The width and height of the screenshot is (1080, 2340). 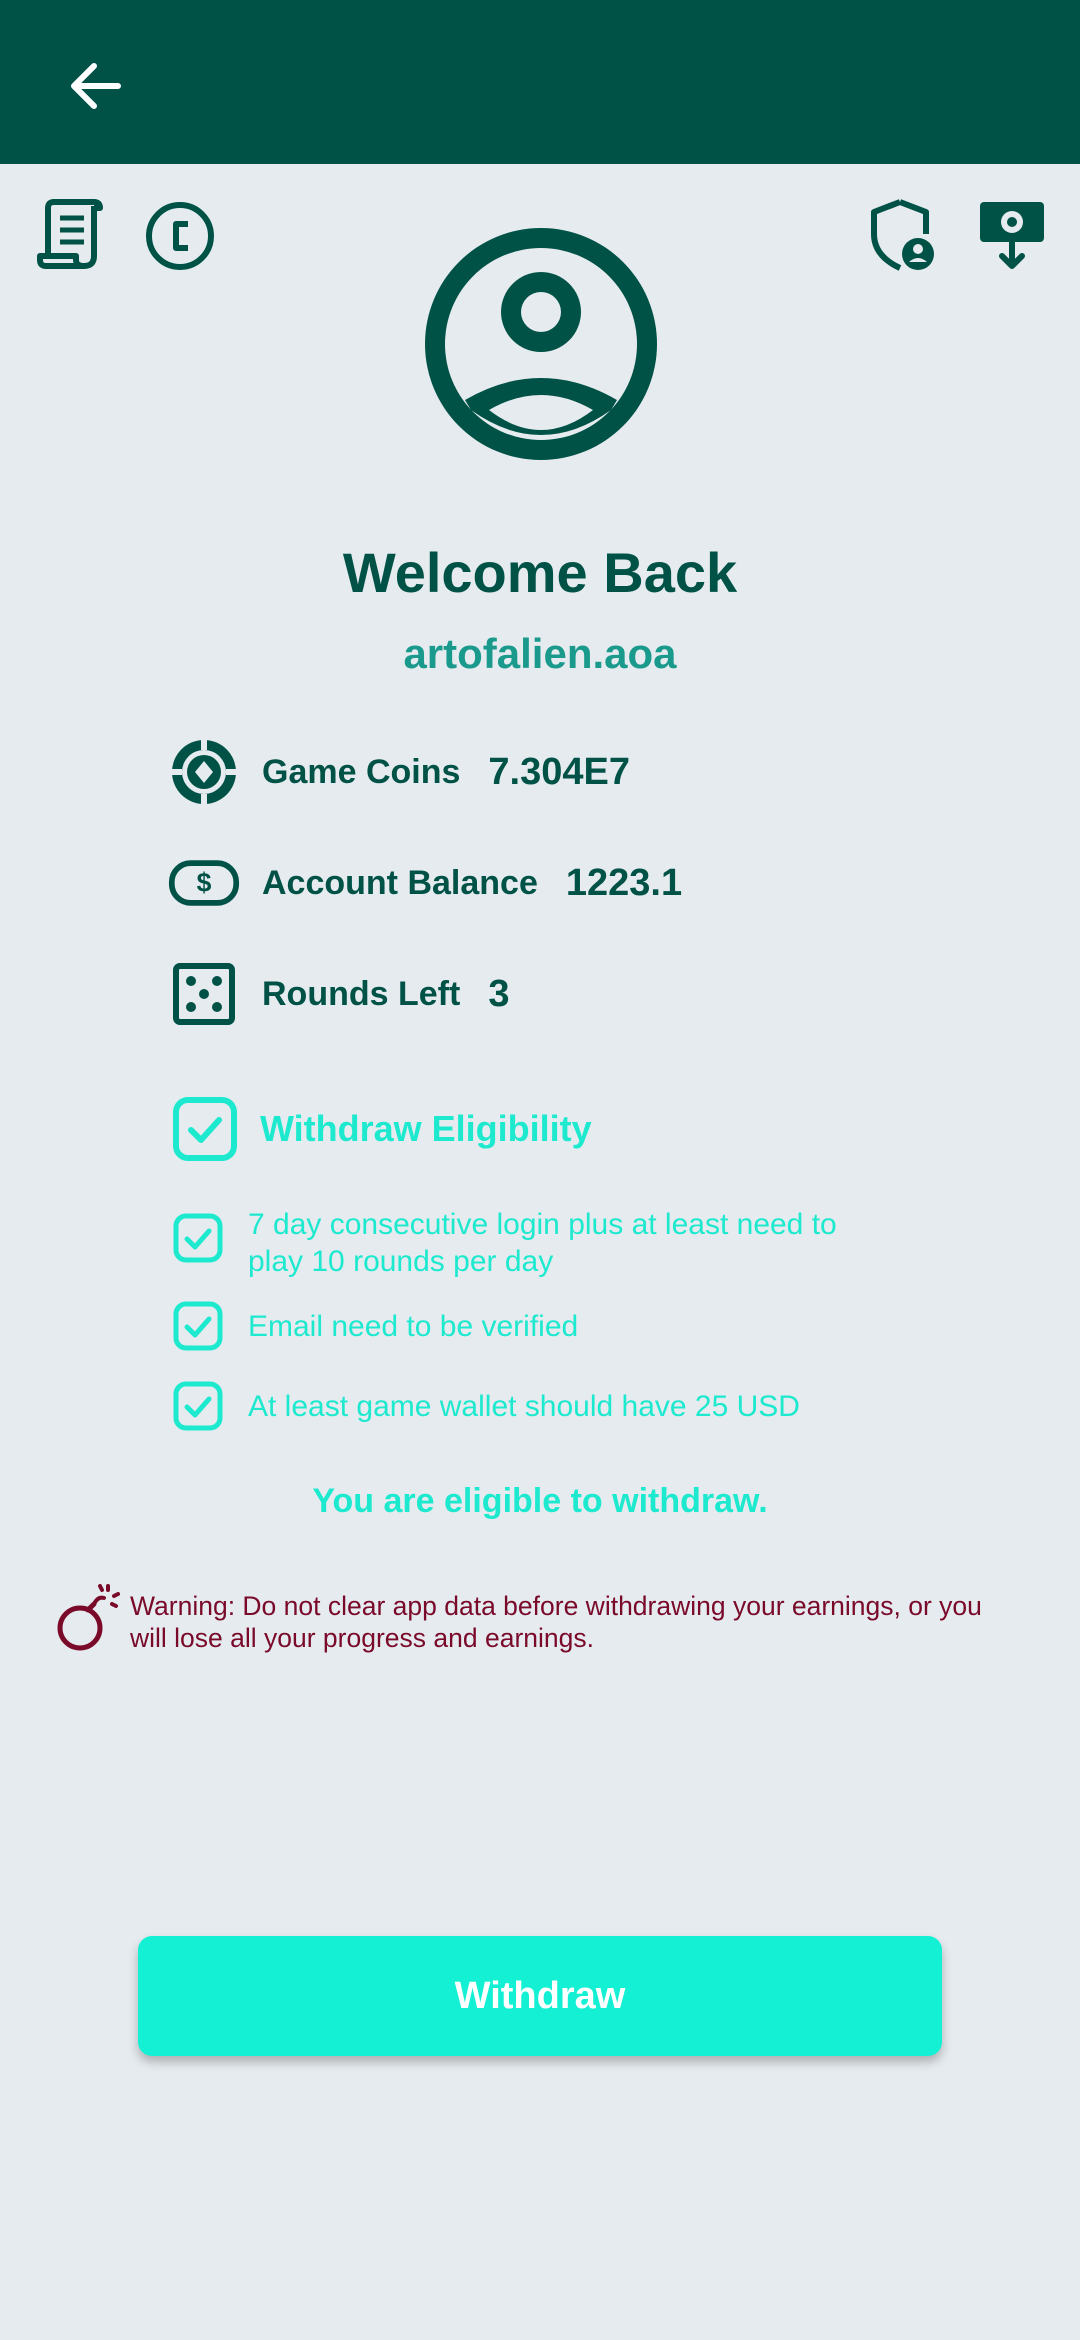 I want to click on requirement-text: At least game wallet should have 25 USD, so click(x=524, y=1406).